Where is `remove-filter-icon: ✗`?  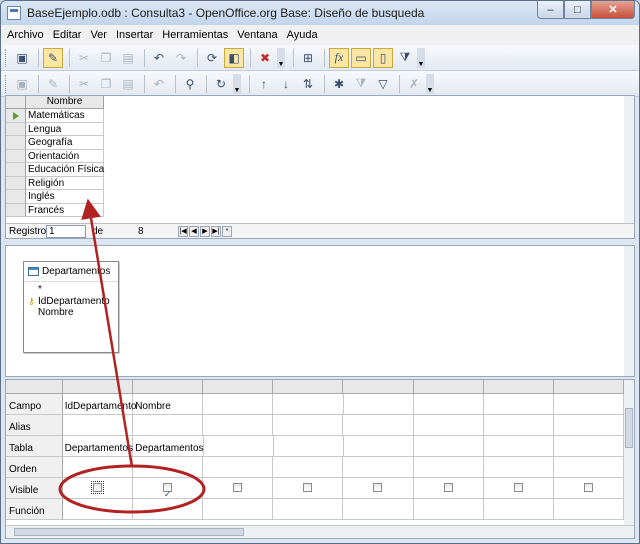
remove-filter-icon: ✗ is located at coordinates (414, 84).